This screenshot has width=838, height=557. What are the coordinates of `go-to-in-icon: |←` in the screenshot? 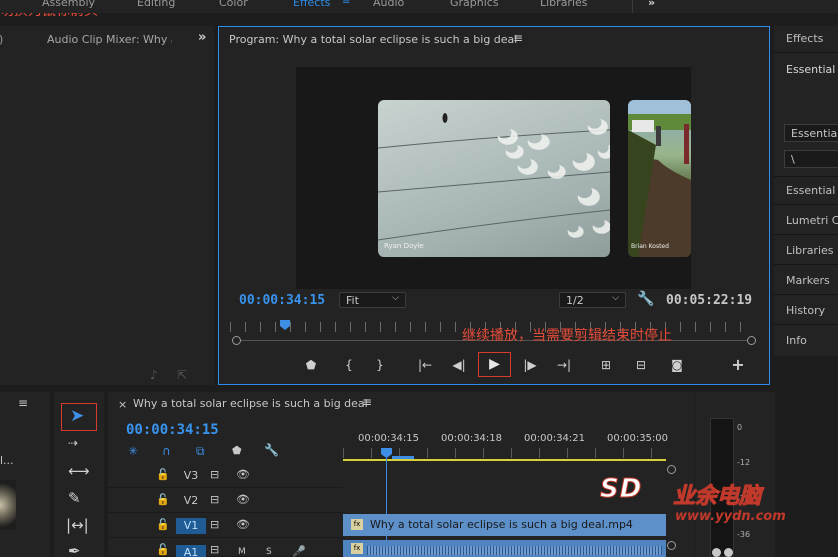 It's located at (425, 365).